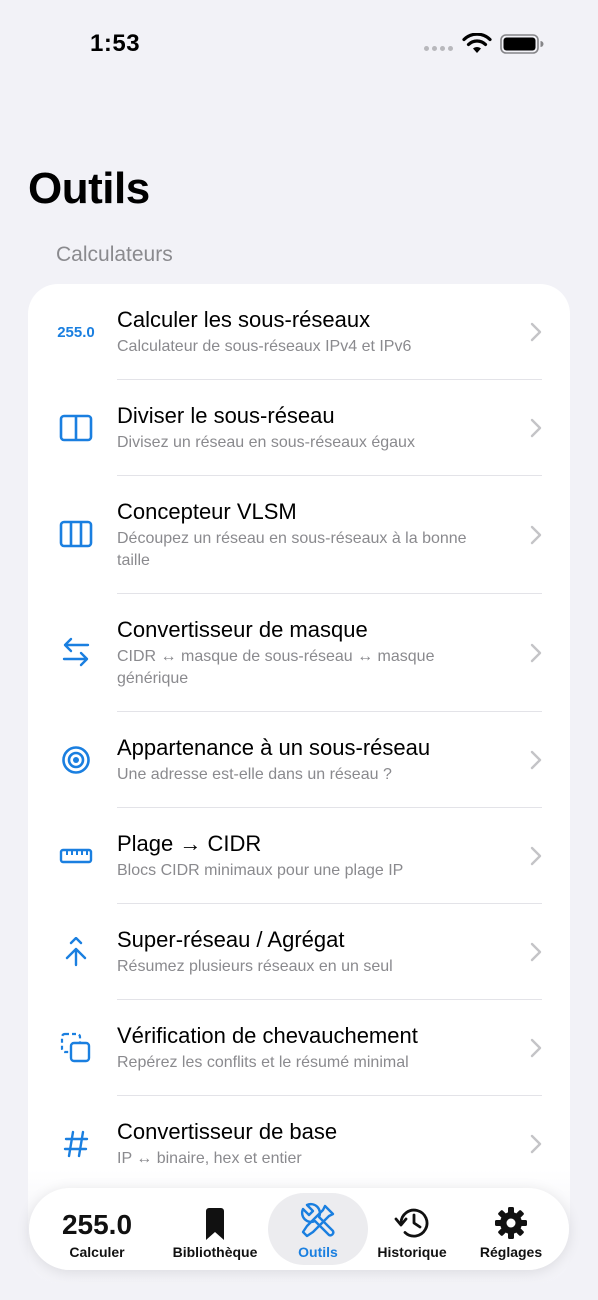  Describe the element at coordinates (511, 1223) in the screenshot. I see `gear-icon` at that location.